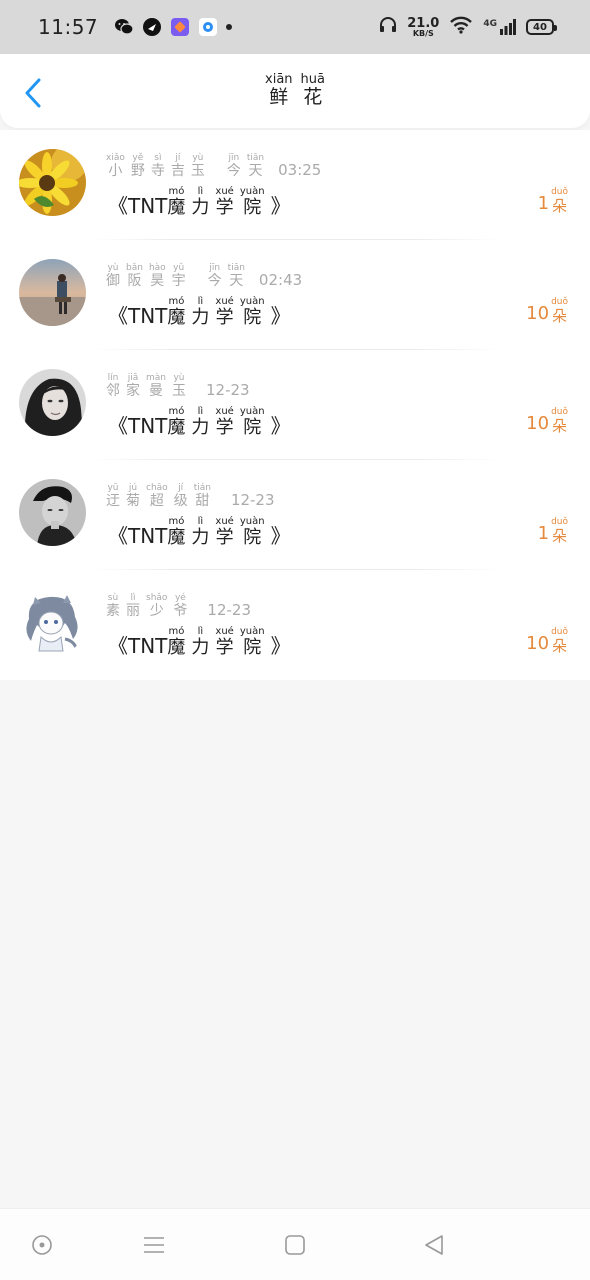  Describe the element at coordinates (461, 27) in the screenshot. I see `wifi-icon` at that location.